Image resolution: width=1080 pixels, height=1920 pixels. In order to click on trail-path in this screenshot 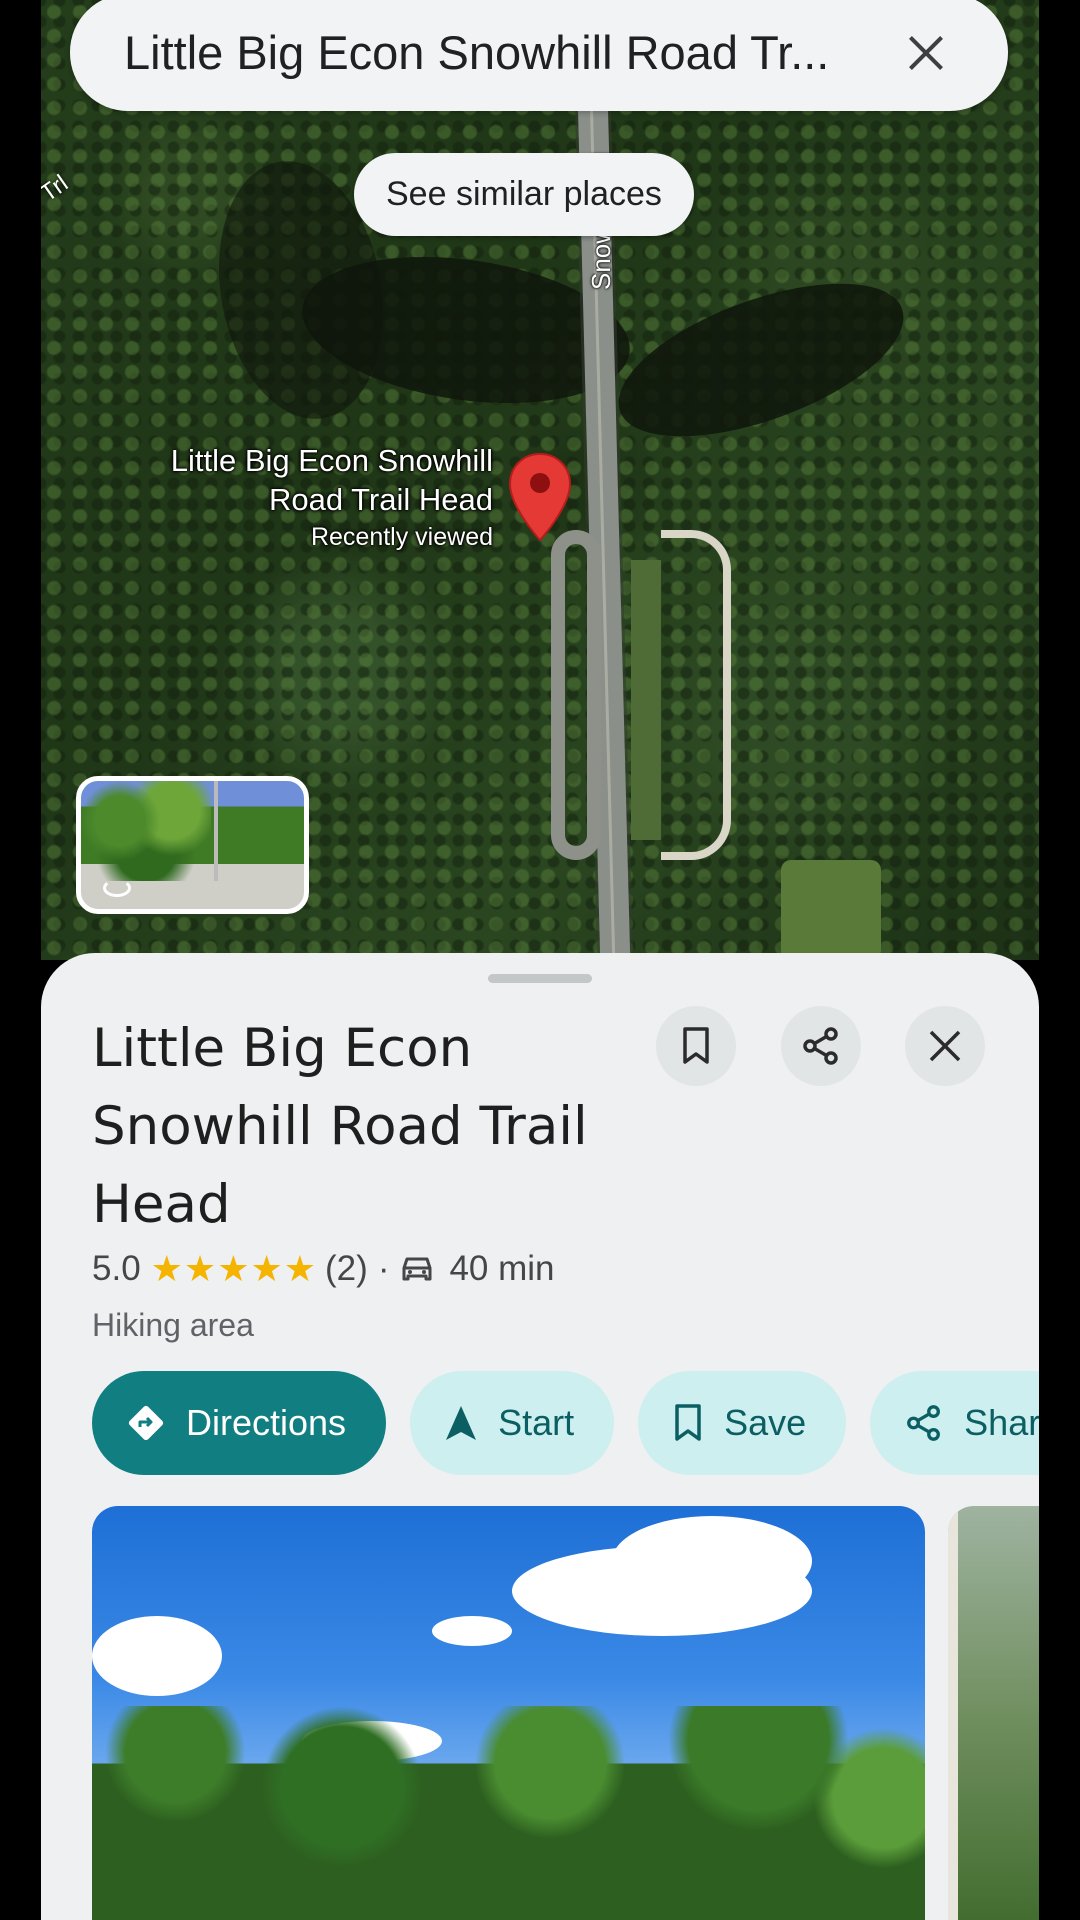, I will do `click(696, 695)`.